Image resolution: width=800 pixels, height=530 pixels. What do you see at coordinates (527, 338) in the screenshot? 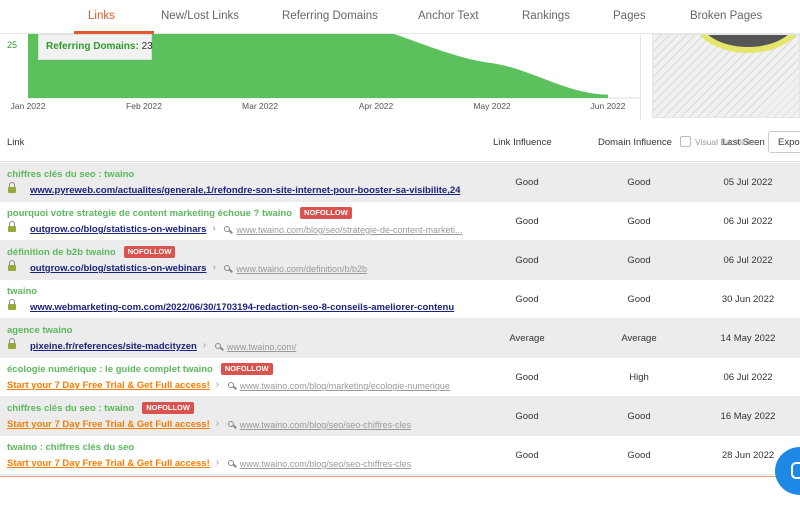
I see `link-influence-cell: Average` at bounding box center [527, 338].